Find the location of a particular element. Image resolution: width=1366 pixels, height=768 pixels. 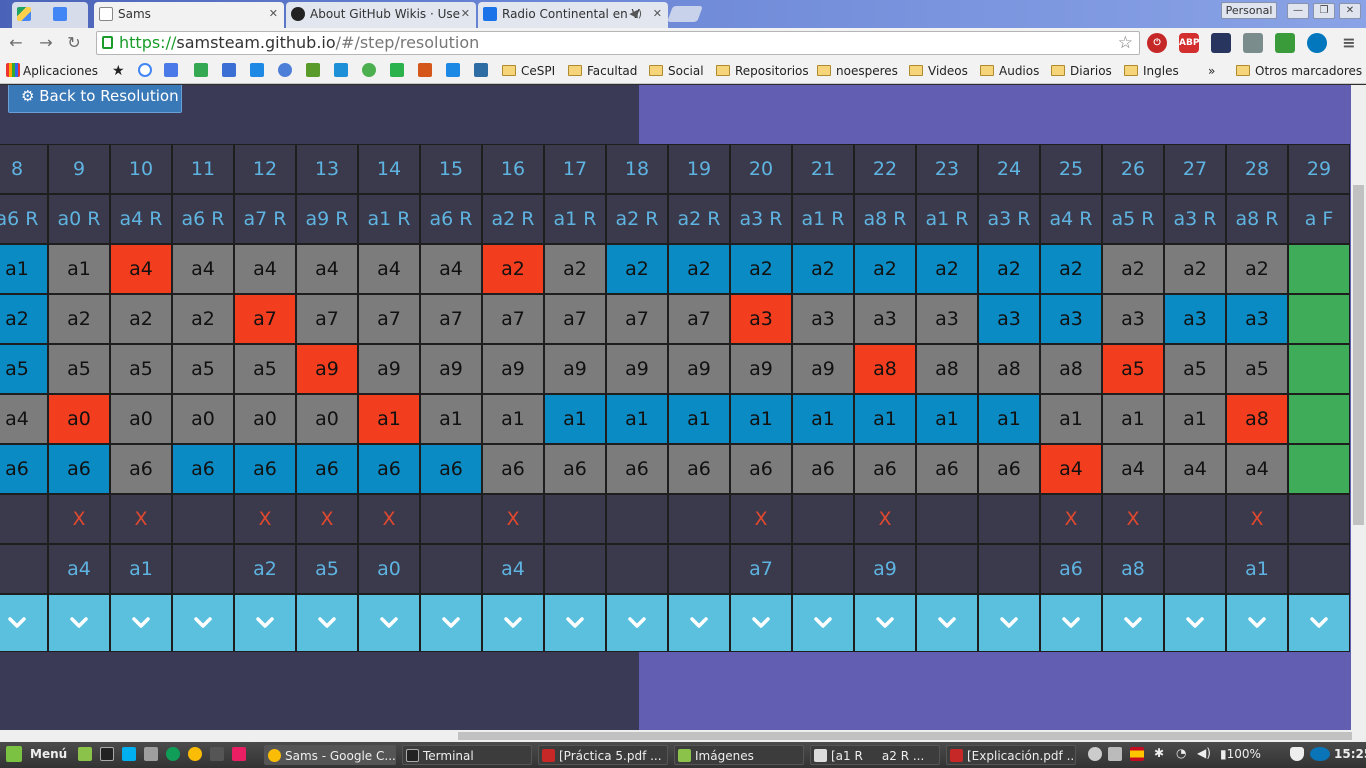

battery-indicator: ▮100% is located at coordinates (1240, 754).